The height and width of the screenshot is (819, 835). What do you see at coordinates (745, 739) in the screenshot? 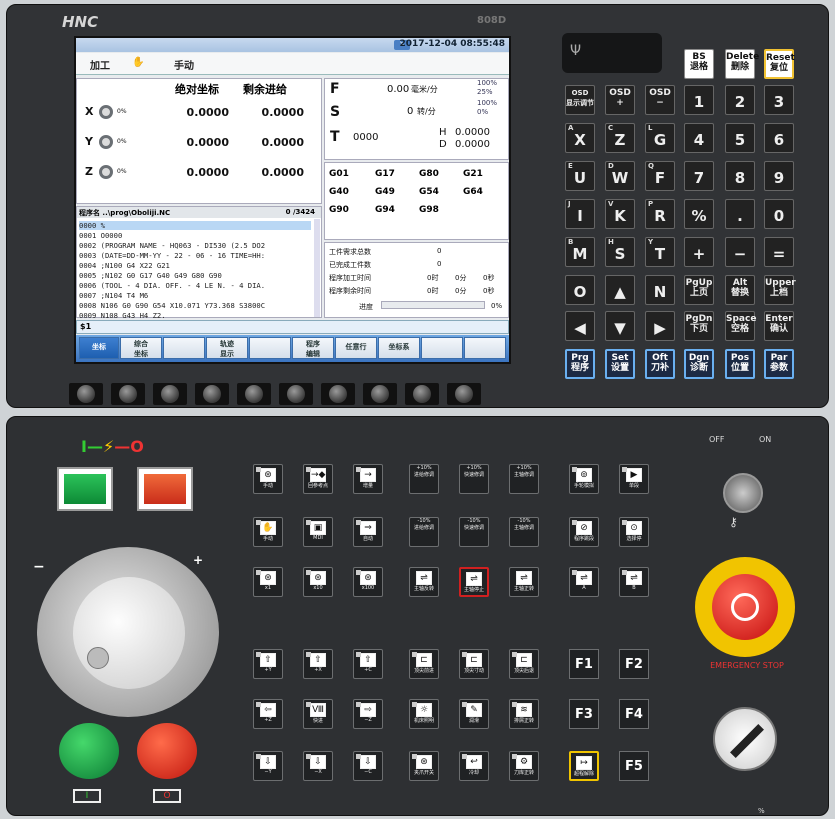
I see `feed-override-dial` at bounding box center [745, 739].